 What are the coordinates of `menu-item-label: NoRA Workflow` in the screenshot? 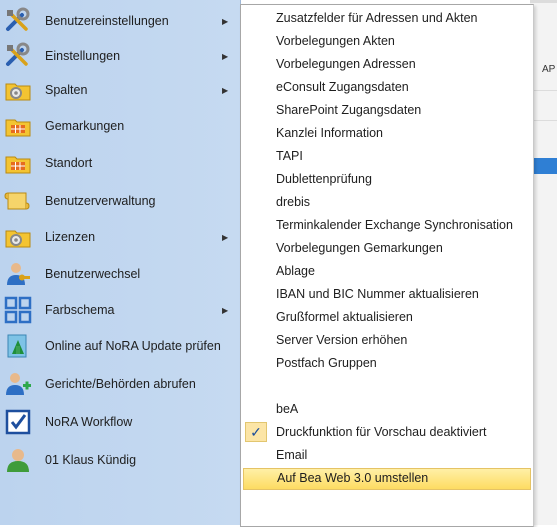 It's located at (89, 422).